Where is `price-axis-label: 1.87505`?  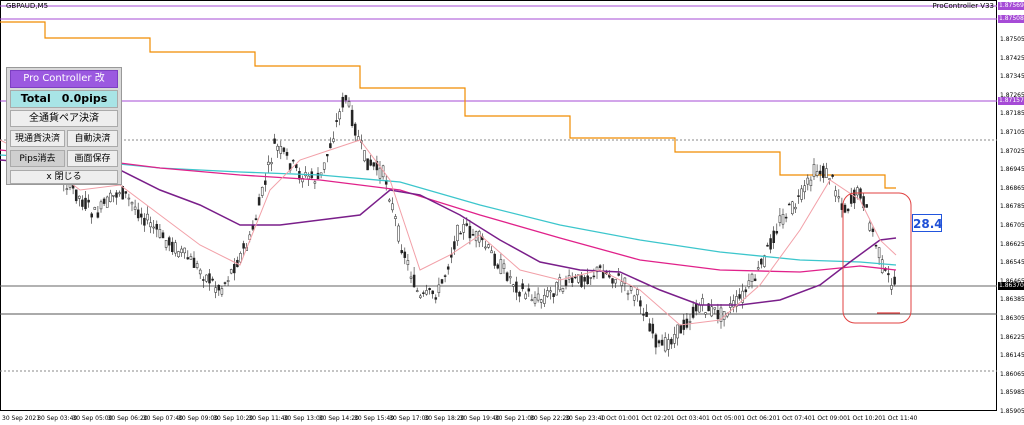 price-axis-label: 1.87505 is located at coordinates (1012, 39).